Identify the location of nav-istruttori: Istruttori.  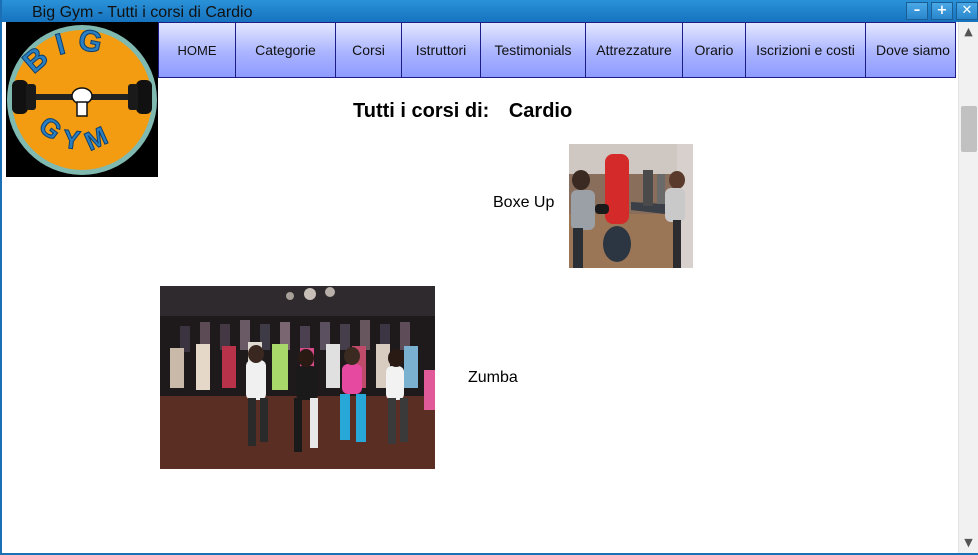
(441, 50).